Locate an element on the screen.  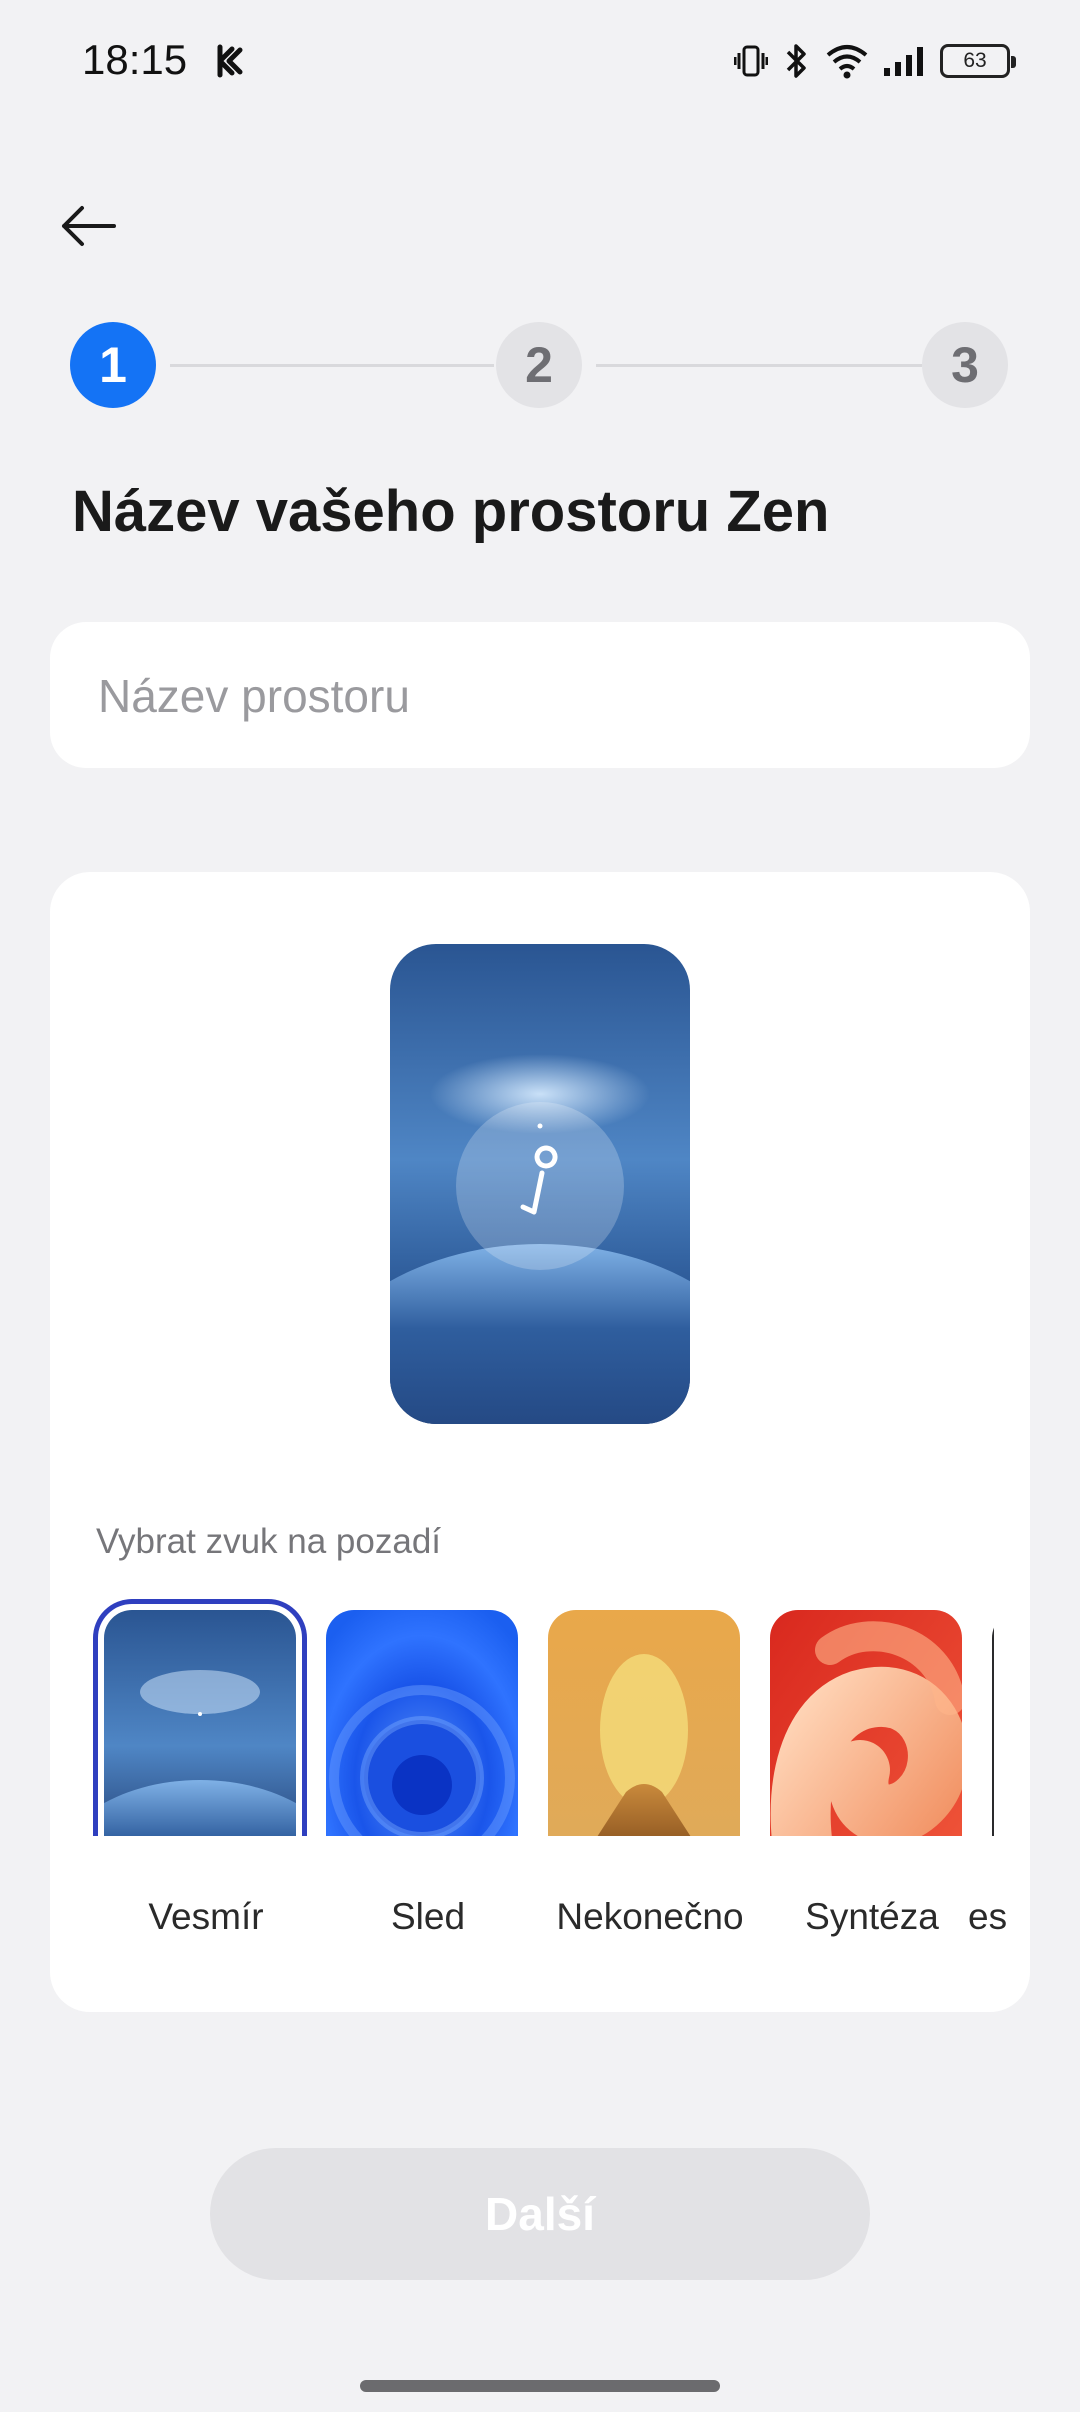
background-preview is located at coordinates (540, 1184).